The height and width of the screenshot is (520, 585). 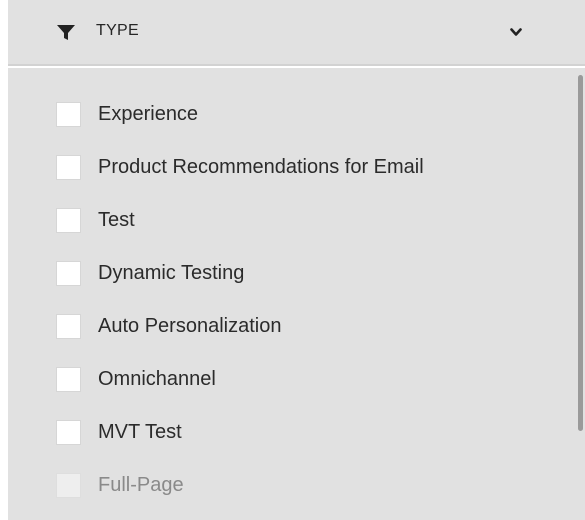 What do you see at coordinates (157, 379) in the screenshot?
I see `option-label: Omnichannel` at bounding box center [157, 379].